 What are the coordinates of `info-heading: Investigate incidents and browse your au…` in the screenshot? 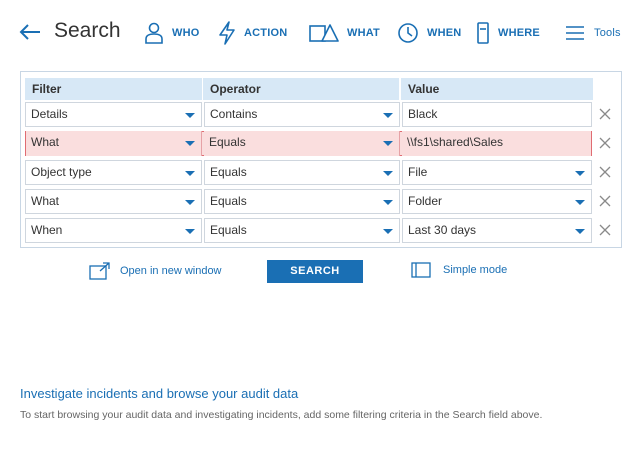 It's located at (159, 393).